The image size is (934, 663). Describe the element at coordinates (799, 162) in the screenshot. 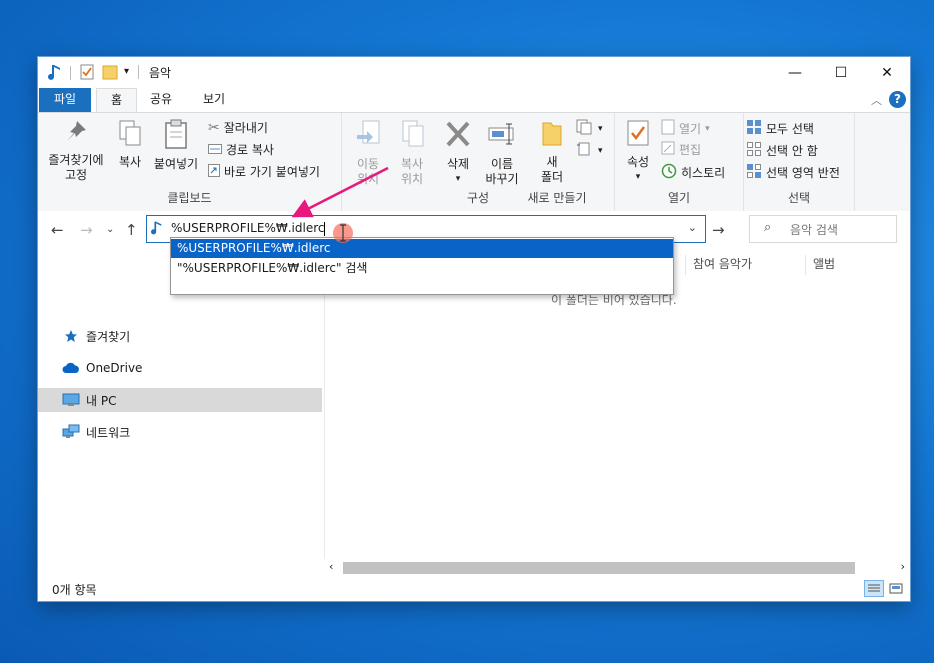

I see `select-group: 모두 선택 선택 안 함 선택 영역 반전 선택` at that location.